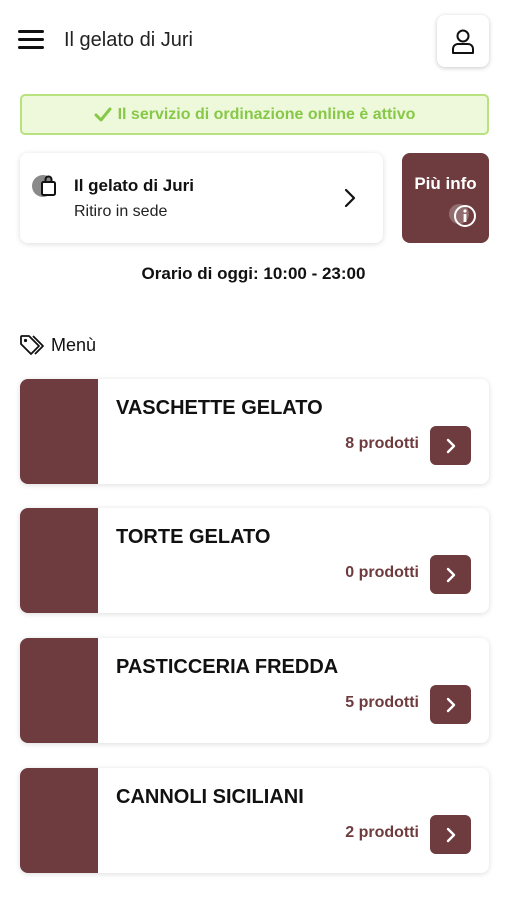 This screenshot has width=507, height=900. Describe the element at coordinates (253, 273) in the screenshot. I see `opening-hours: Orario di oggi: 10:00 - 23:00` at that location.